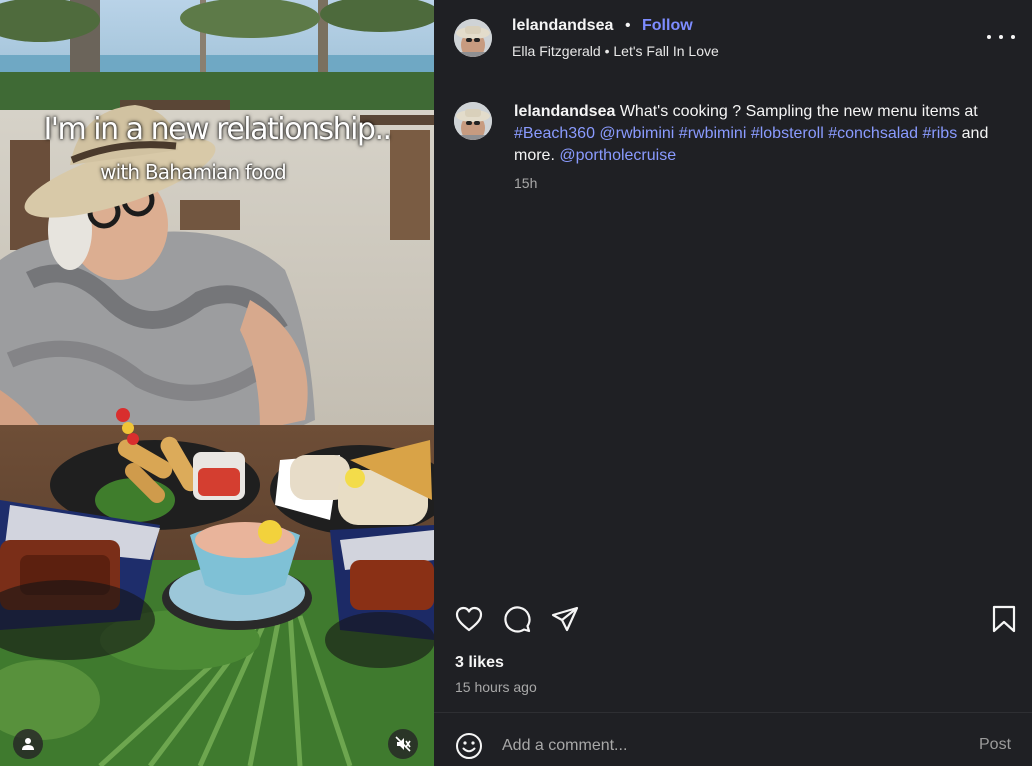 This screenshot has height=766, width=1032. Describe the element at coordinates (554, 133) in the screenshot. I see `hashtag-link: #Beach360` at that location.